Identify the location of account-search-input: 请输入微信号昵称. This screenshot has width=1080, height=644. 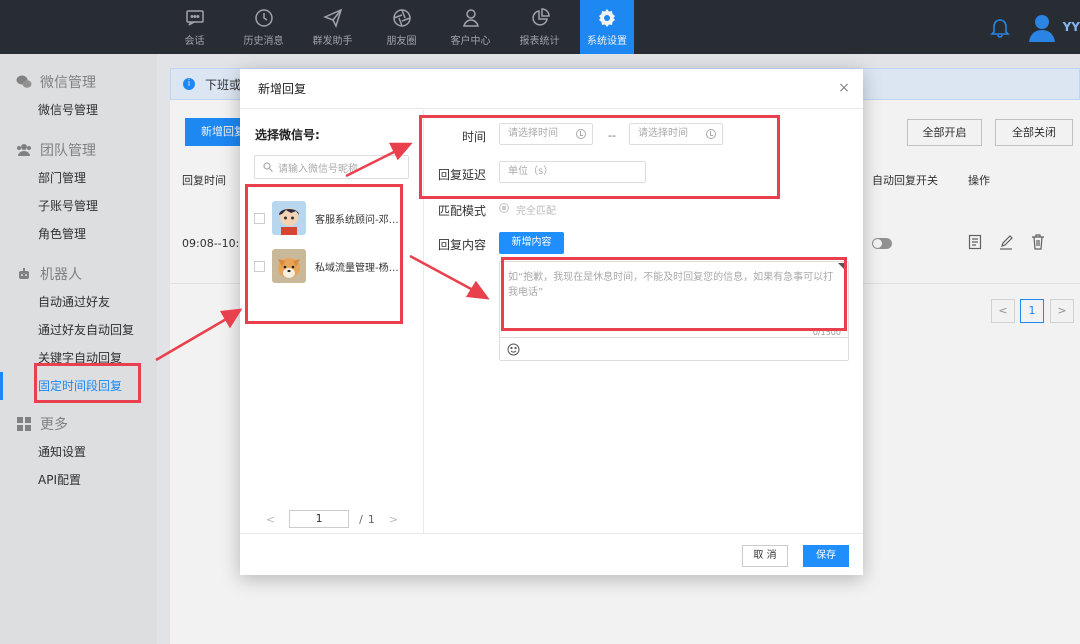
(331, 167).